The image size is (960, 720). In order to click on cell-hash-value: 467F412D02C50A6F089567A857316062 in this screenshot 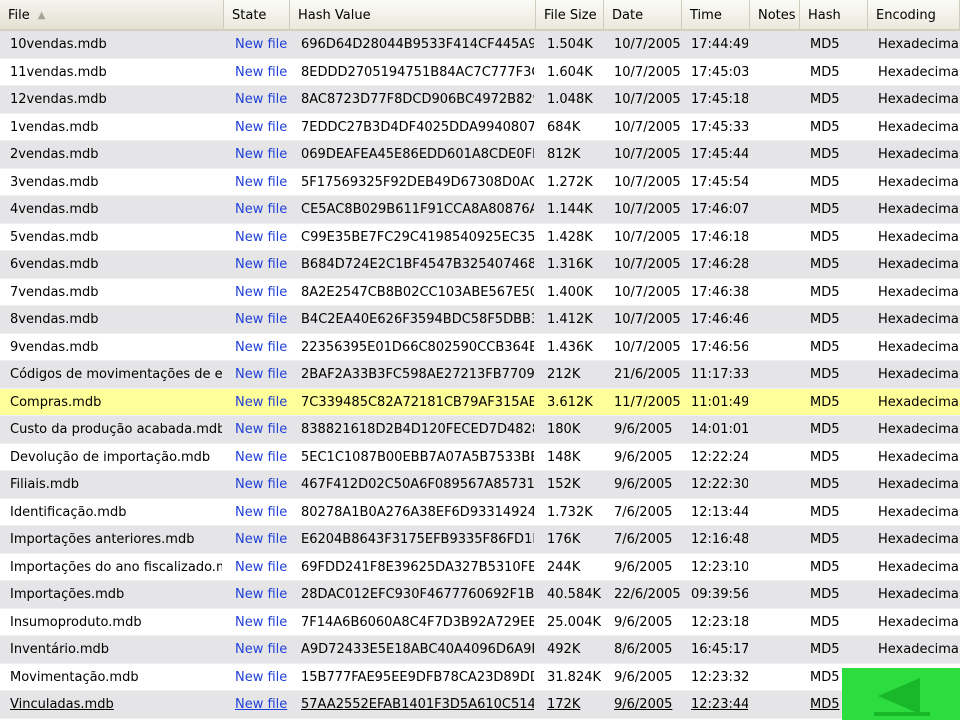, I will do `click(417, 484)`.